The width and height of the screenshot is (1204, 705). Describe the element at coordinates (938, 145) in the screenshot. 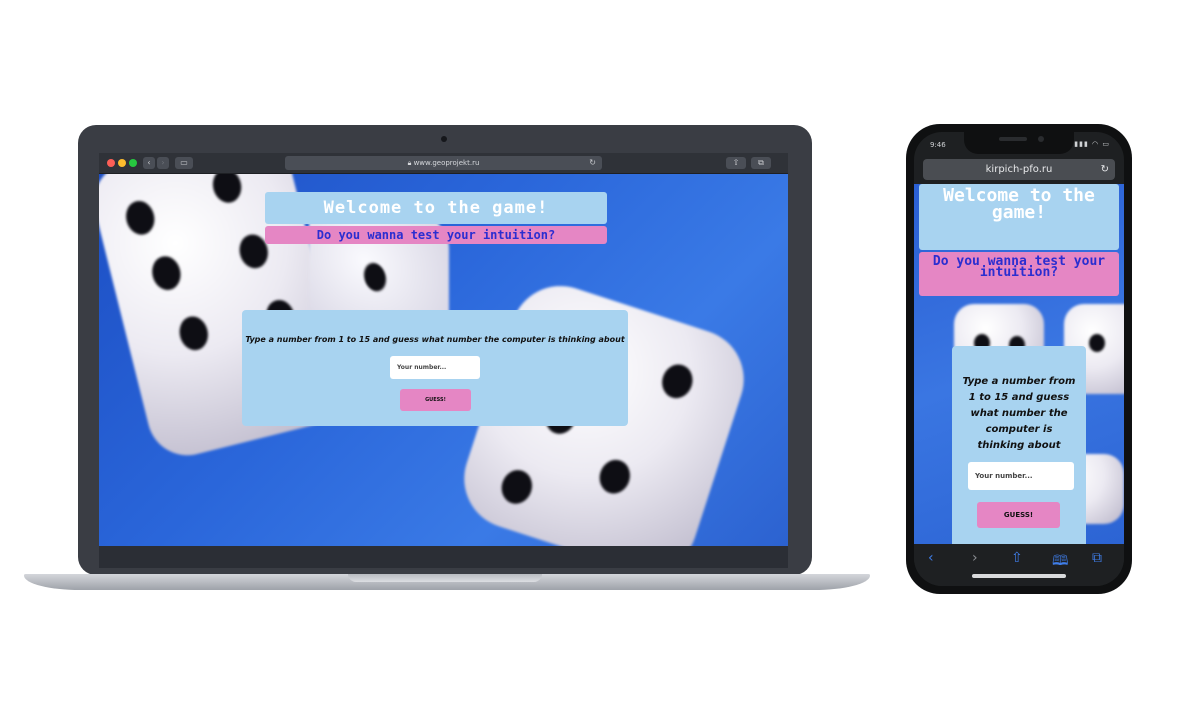

I see `status-time: 9:46` at that location.